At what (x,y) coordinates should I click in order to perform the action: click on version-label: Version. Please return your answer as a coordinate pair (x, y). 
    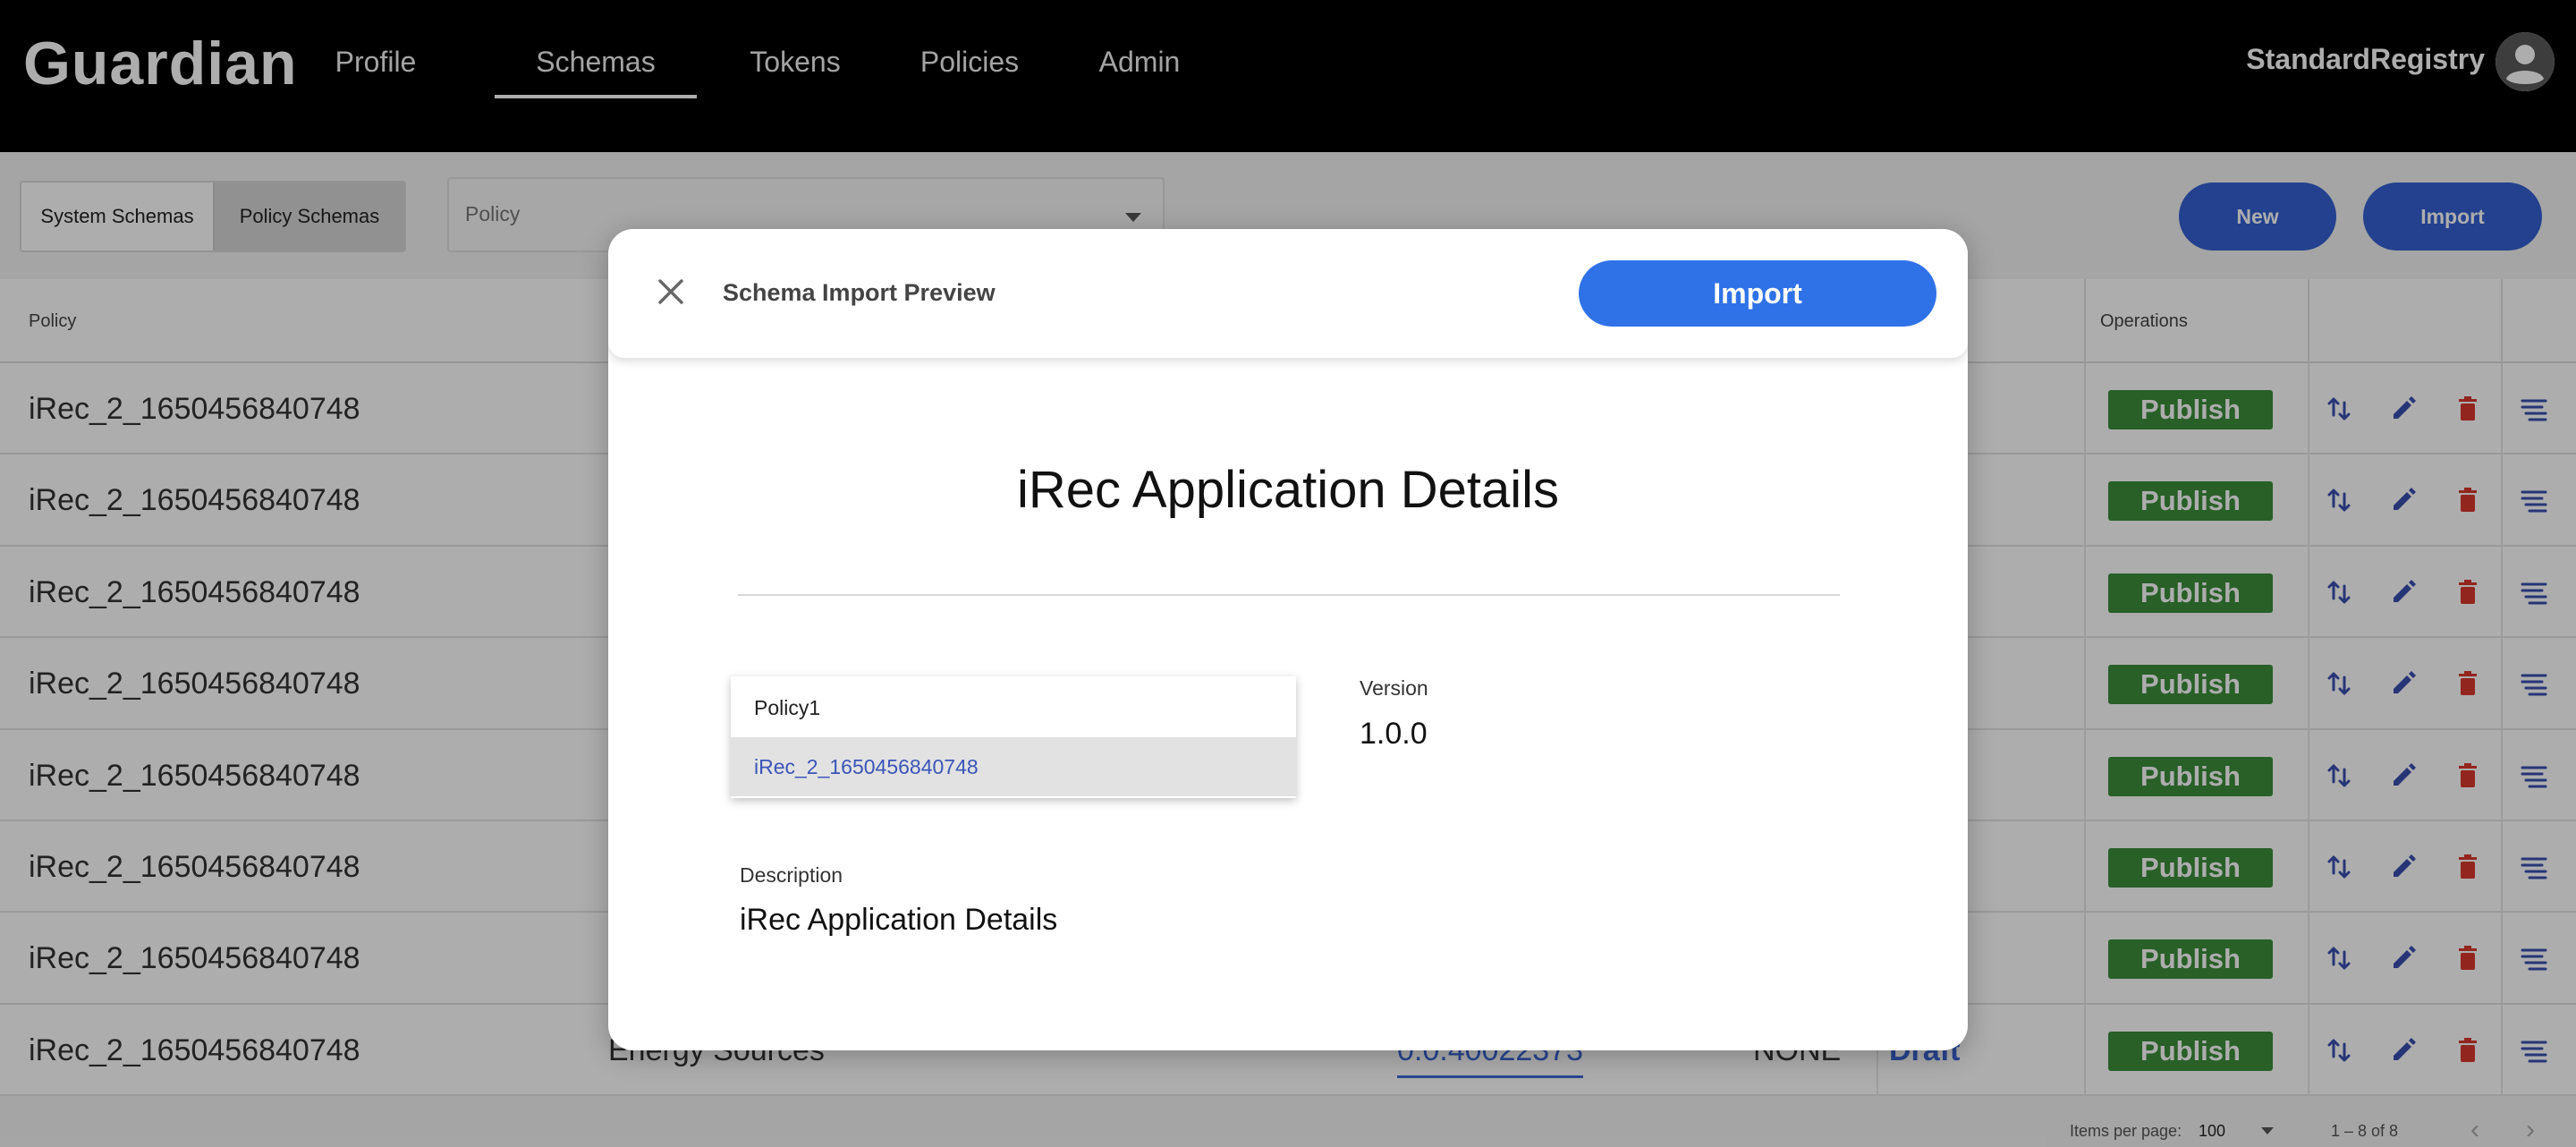
    Looking at the image, I should click on (1394, 688).